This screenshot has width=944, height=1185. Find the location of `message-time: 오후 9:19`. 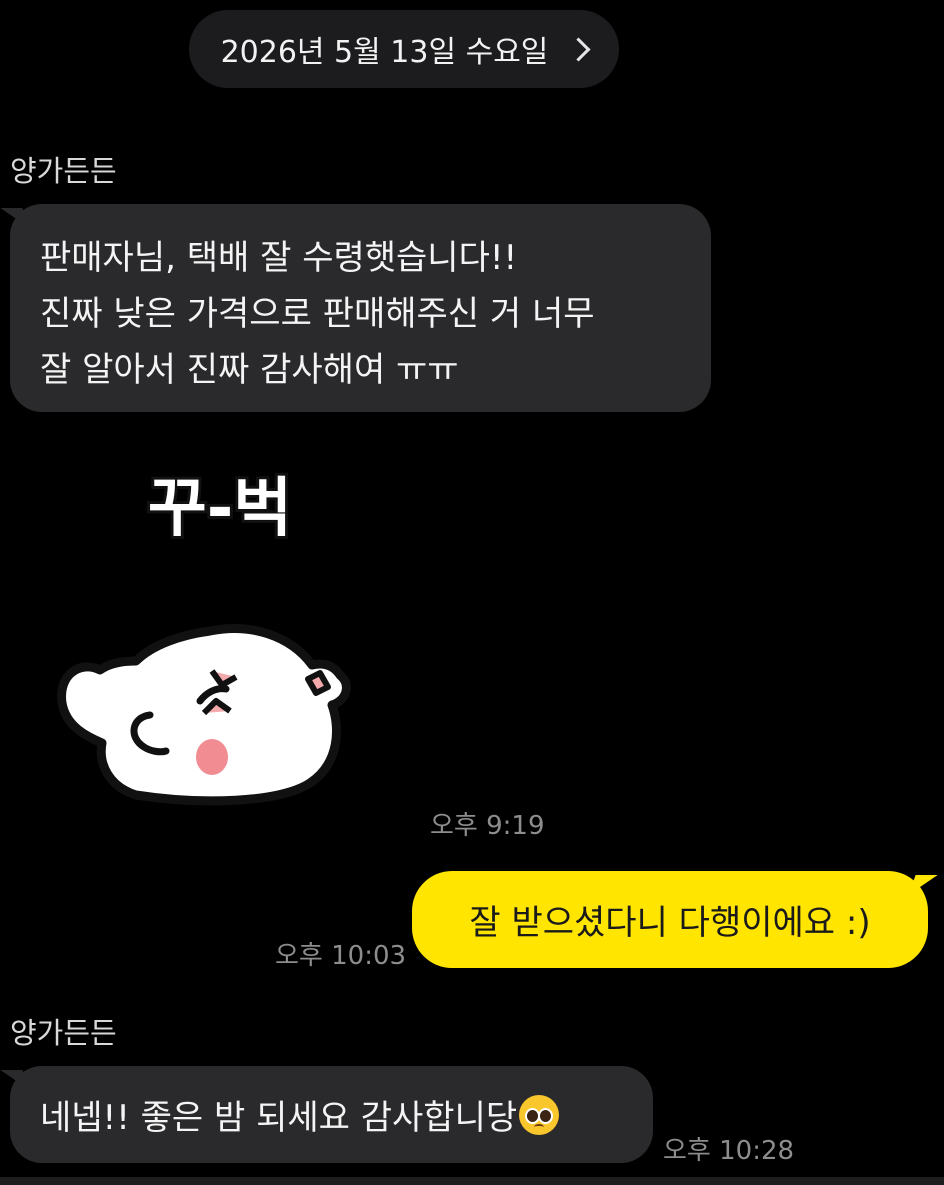

message-time: 오후 9:19 is located at coordinates (487, 826).